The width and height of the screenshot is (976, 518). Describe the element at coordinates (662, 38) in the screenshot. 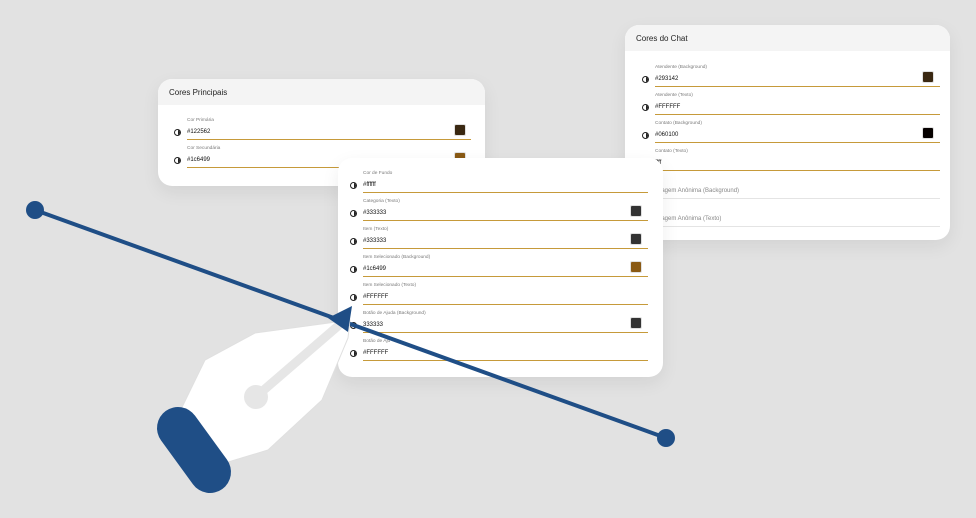

I see `card-title: Cores do Chat` at that location.